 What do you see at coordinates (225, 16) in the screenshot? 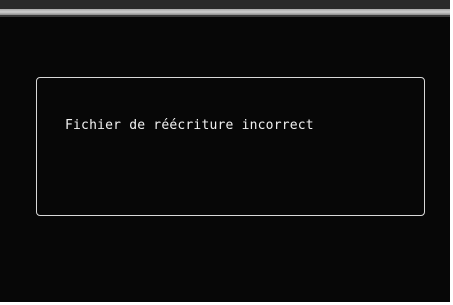
I see `top-status-bar-edge` at bounding box center [225, 16].